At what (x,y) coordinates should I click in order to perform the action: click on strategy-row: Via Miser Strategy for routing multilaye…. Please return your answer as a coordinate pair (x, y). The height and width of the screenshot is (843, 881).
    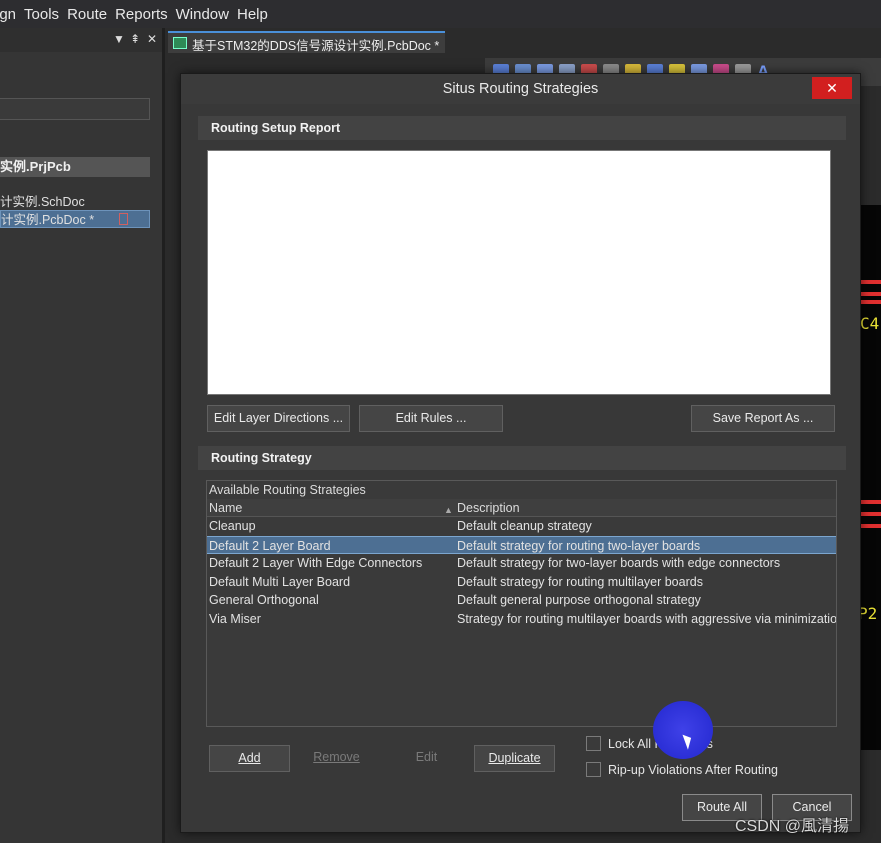
    Looking at the image, I should click on (521, 619).